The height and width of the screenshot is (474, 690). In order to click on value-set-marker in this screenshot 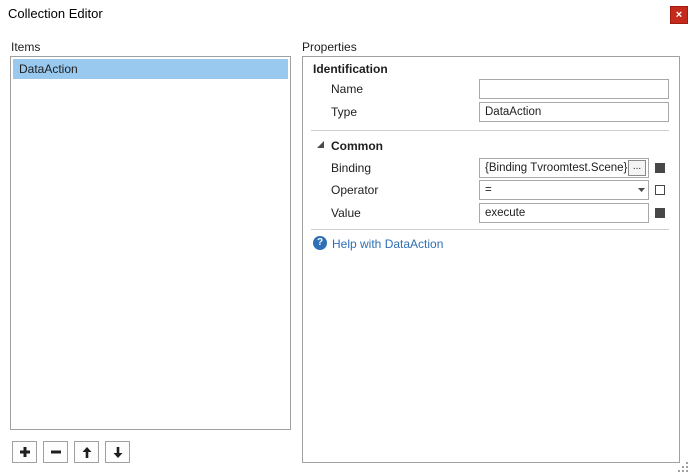, I will do `click(660, 213)`.